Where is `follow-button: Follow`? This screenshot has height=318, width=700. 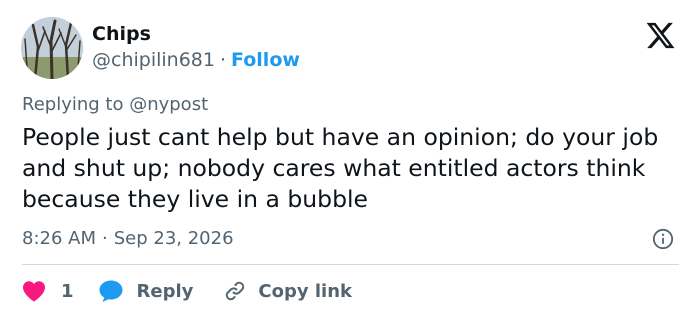
follow-button: Follow is located at coordinates (265, 60).